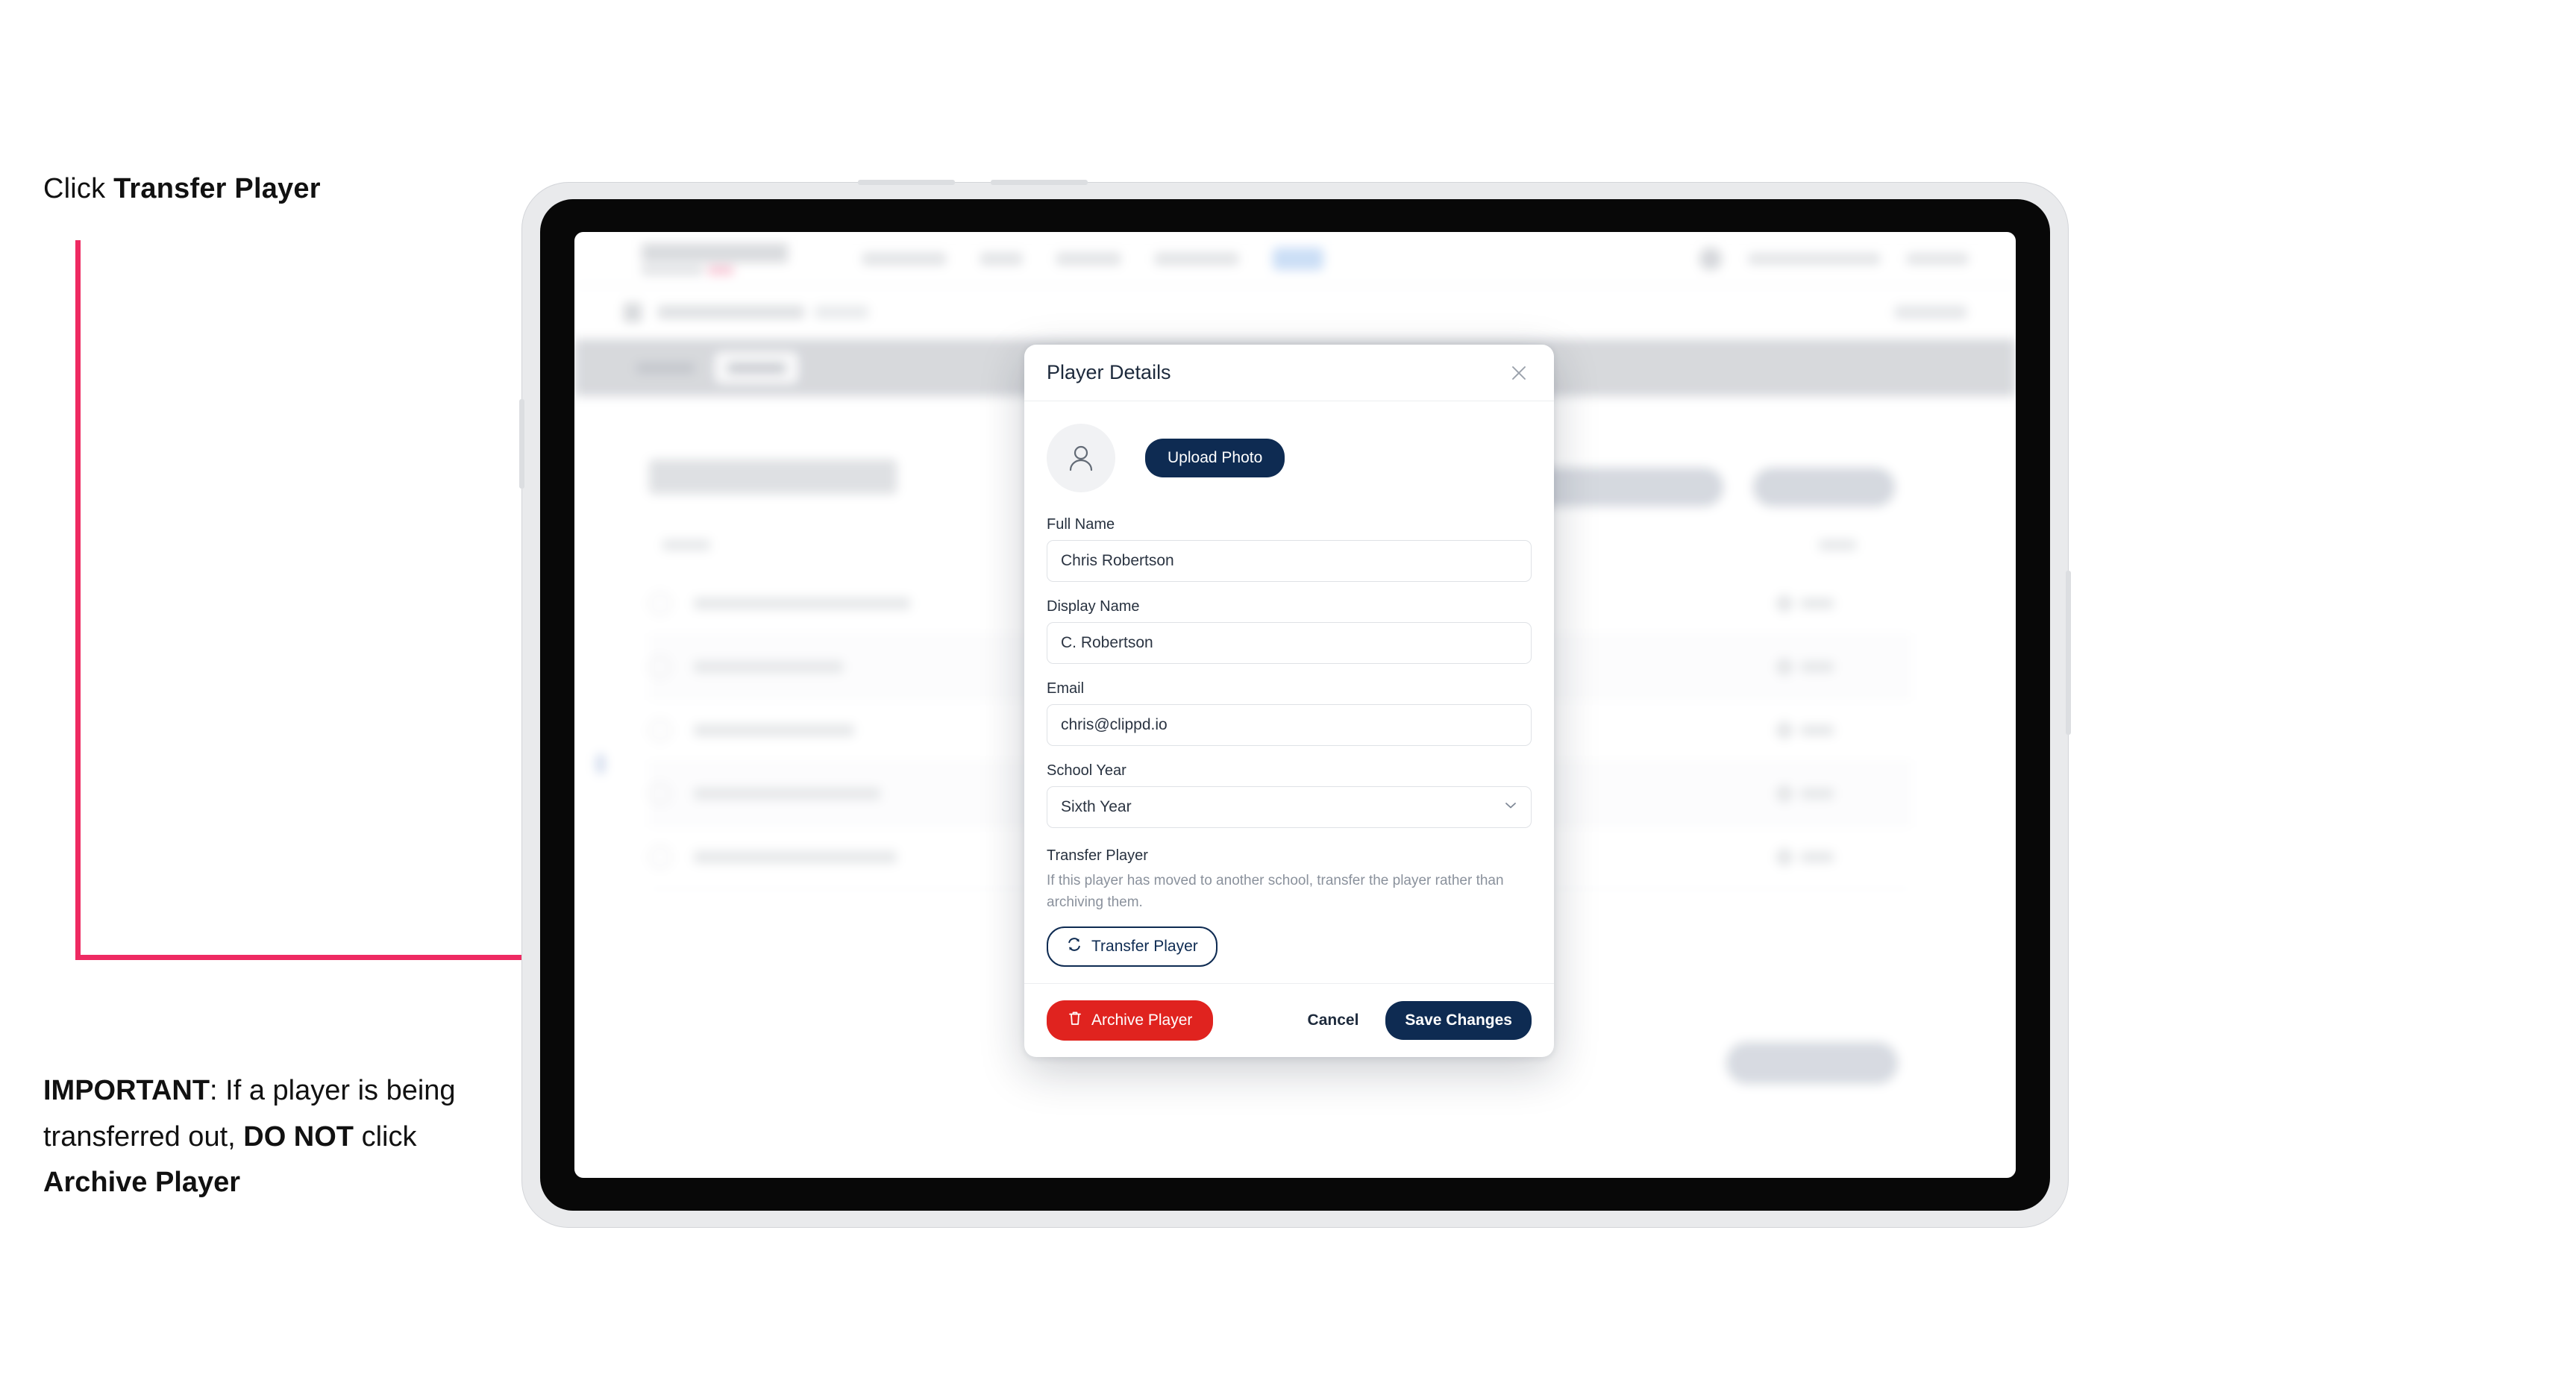 Image resolution: width=2576 pixels, height=1386 pixels. Describe the element at coordinates (1710, 258) in the screenshot. I see `user-avatar` at that location.